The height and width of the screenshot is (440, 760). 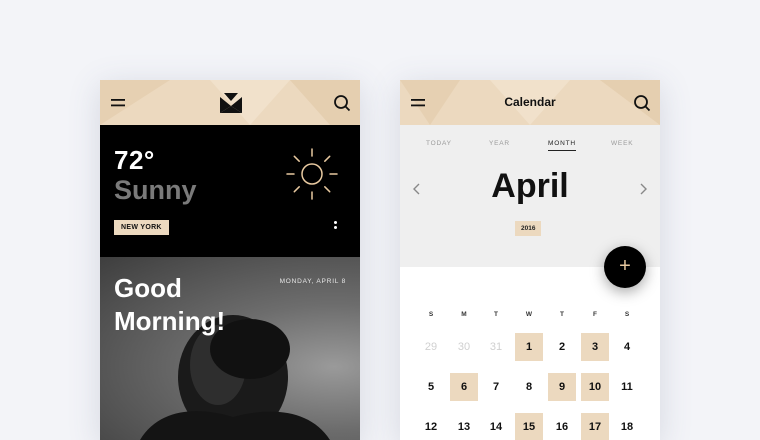 I want to click on greeting-text: Good Morning!, so click(x=170, y=304).